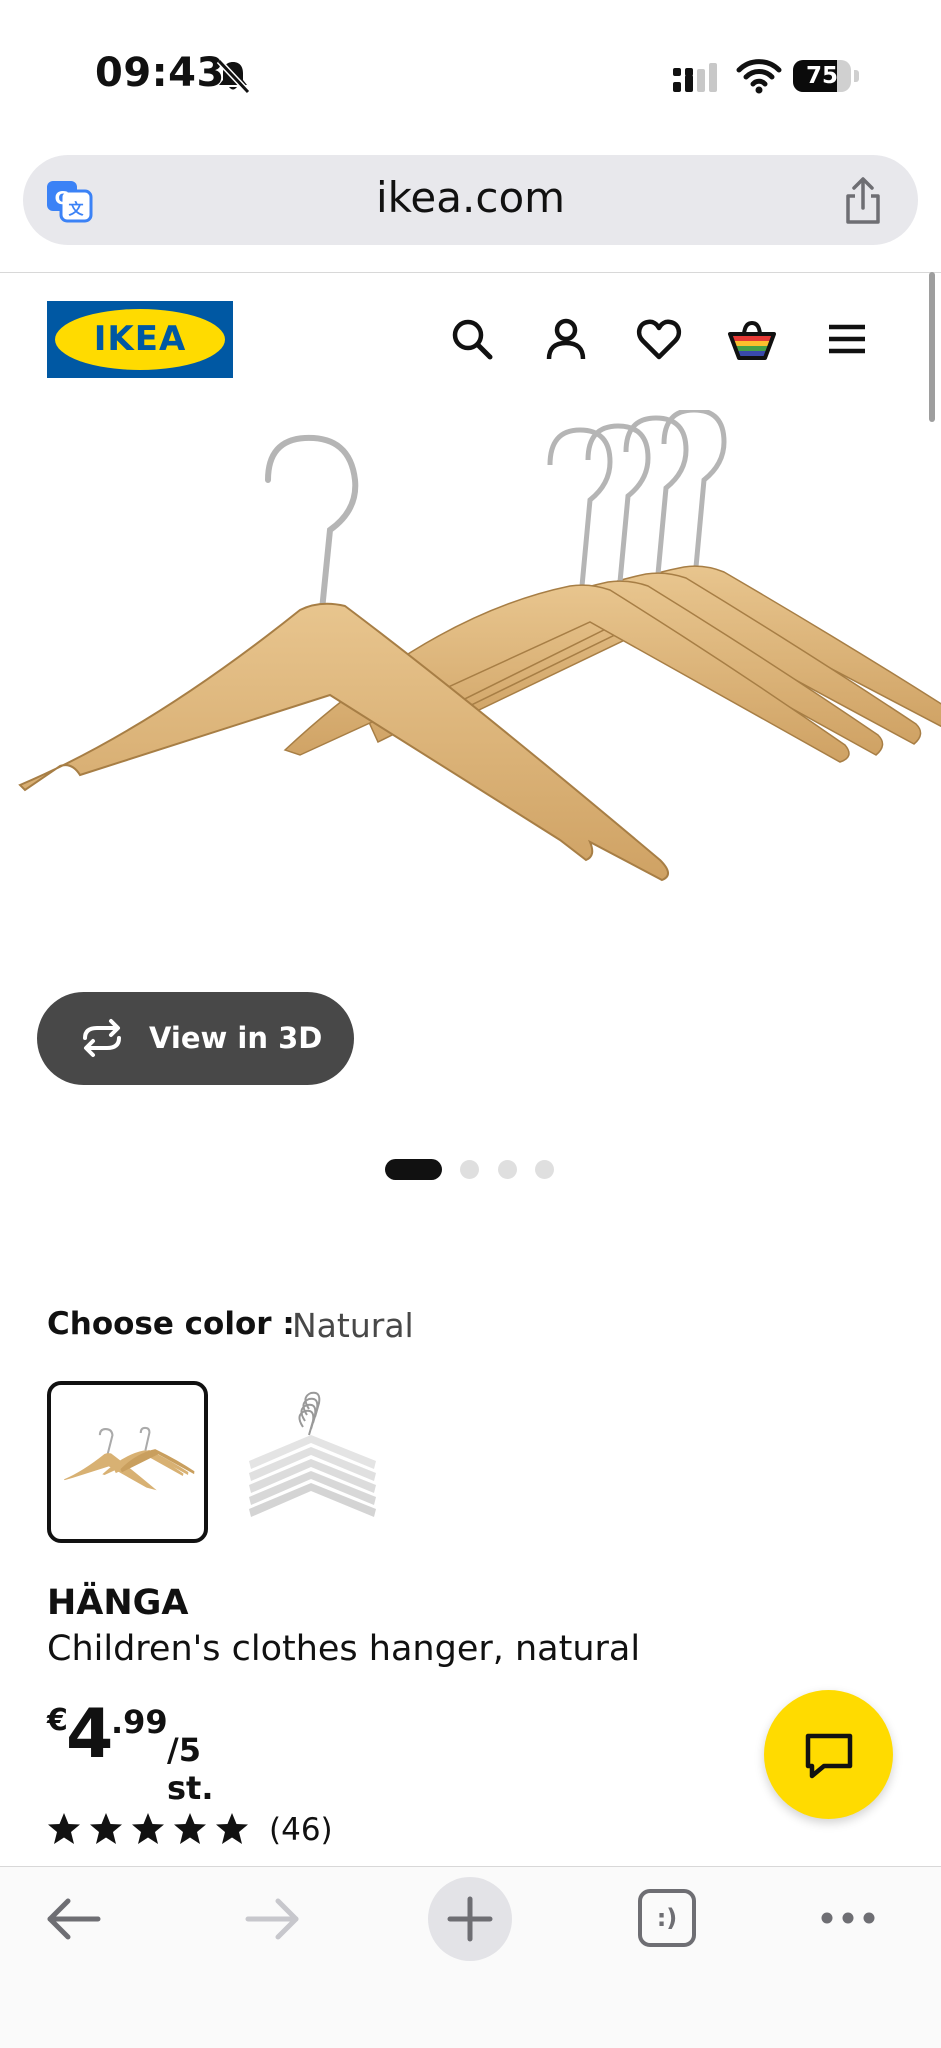  I want to click on logo-text: IKEA, so click(140, 339).